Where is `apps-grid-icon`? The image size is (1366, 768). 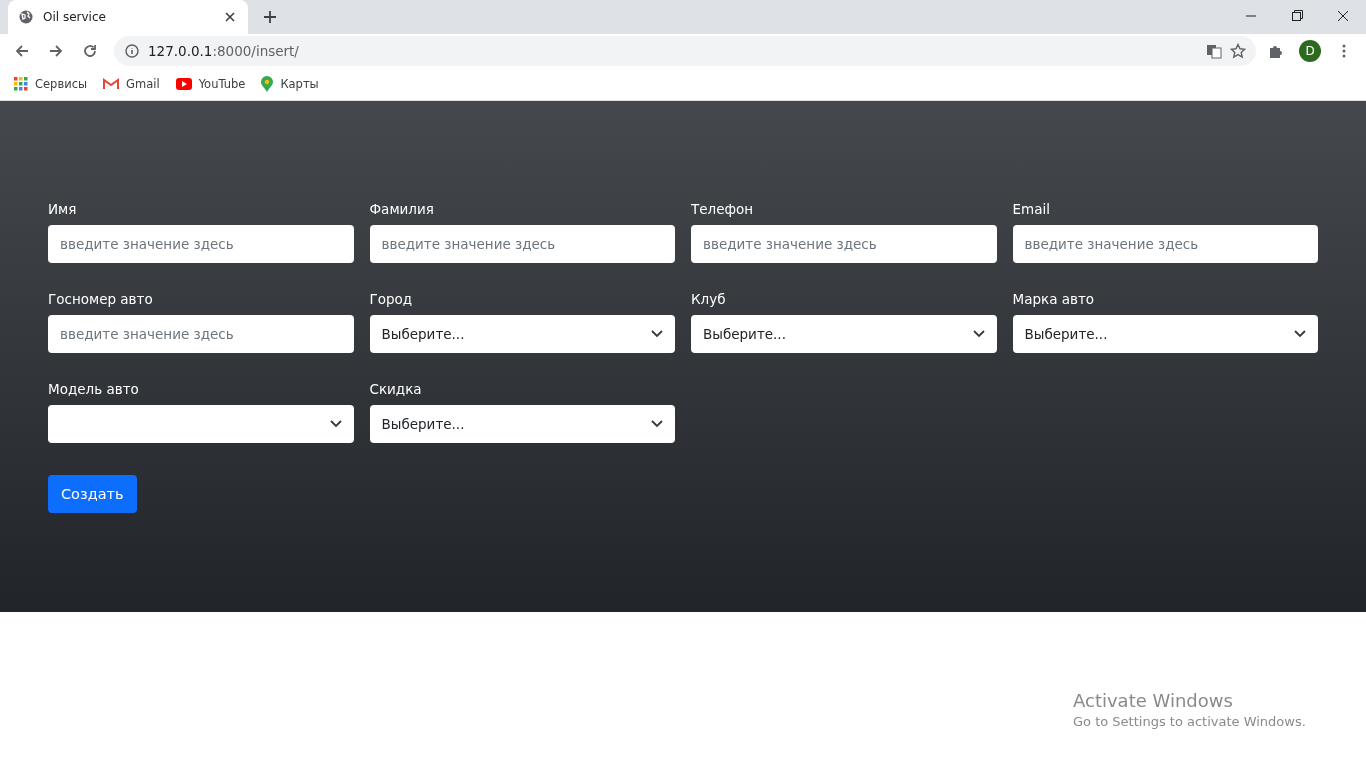
apps-grid-icon is located at coordinates (21, 84).